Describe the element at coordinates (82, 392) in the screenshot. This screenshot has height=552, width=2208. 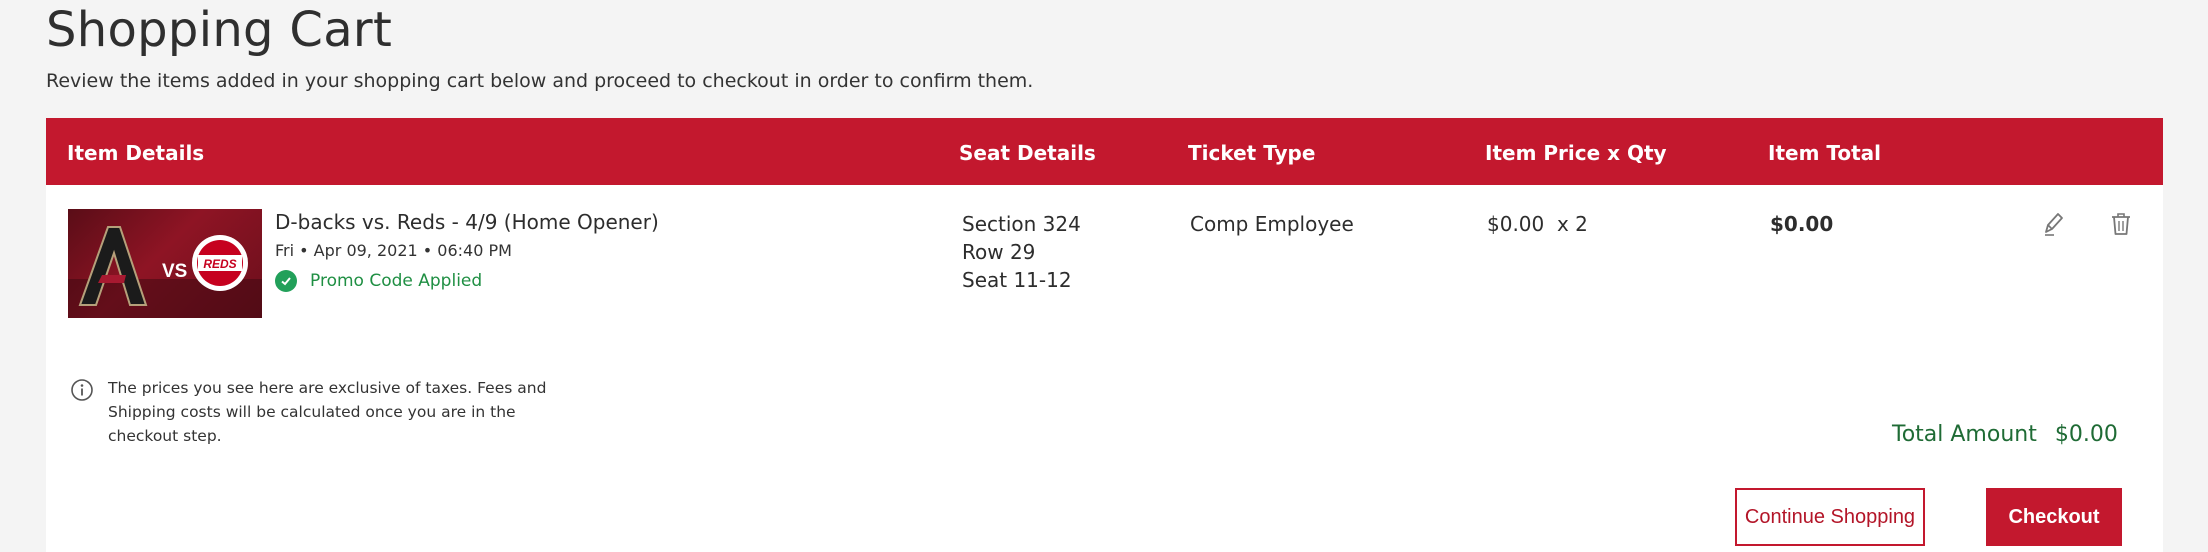
I see `info-icon` at that location.